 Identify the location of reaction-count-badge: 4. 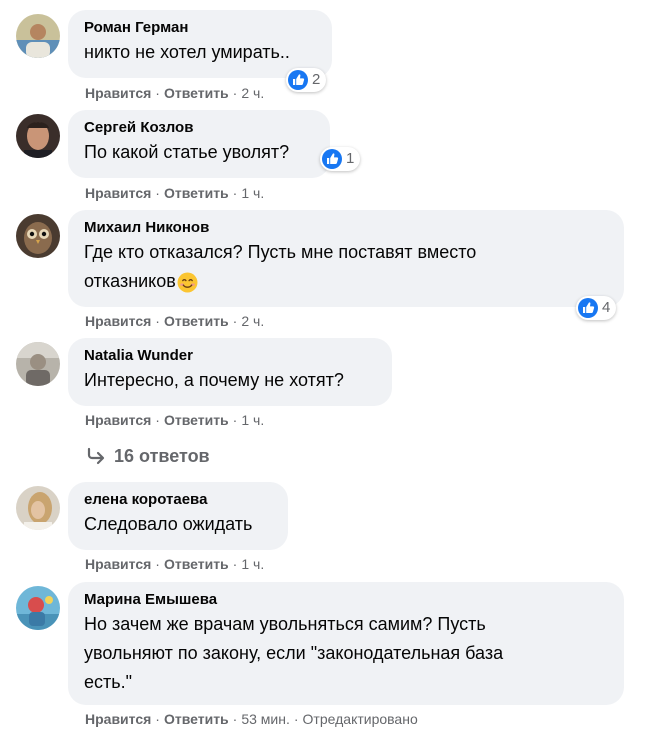
(596, 308).